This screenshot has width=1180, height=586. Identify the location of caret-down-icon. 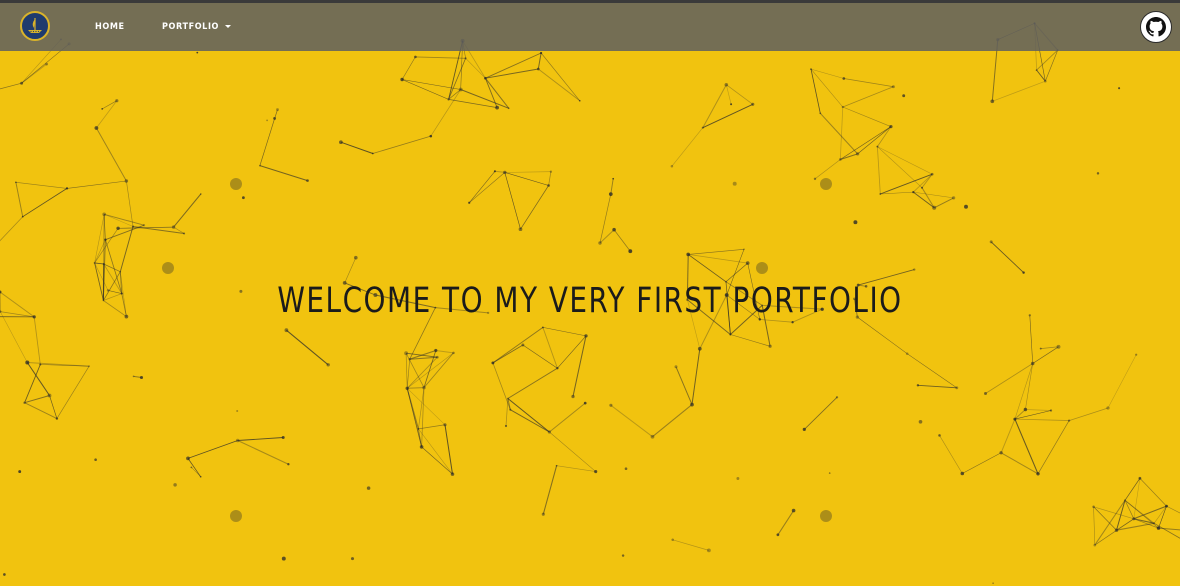
(228, 26).